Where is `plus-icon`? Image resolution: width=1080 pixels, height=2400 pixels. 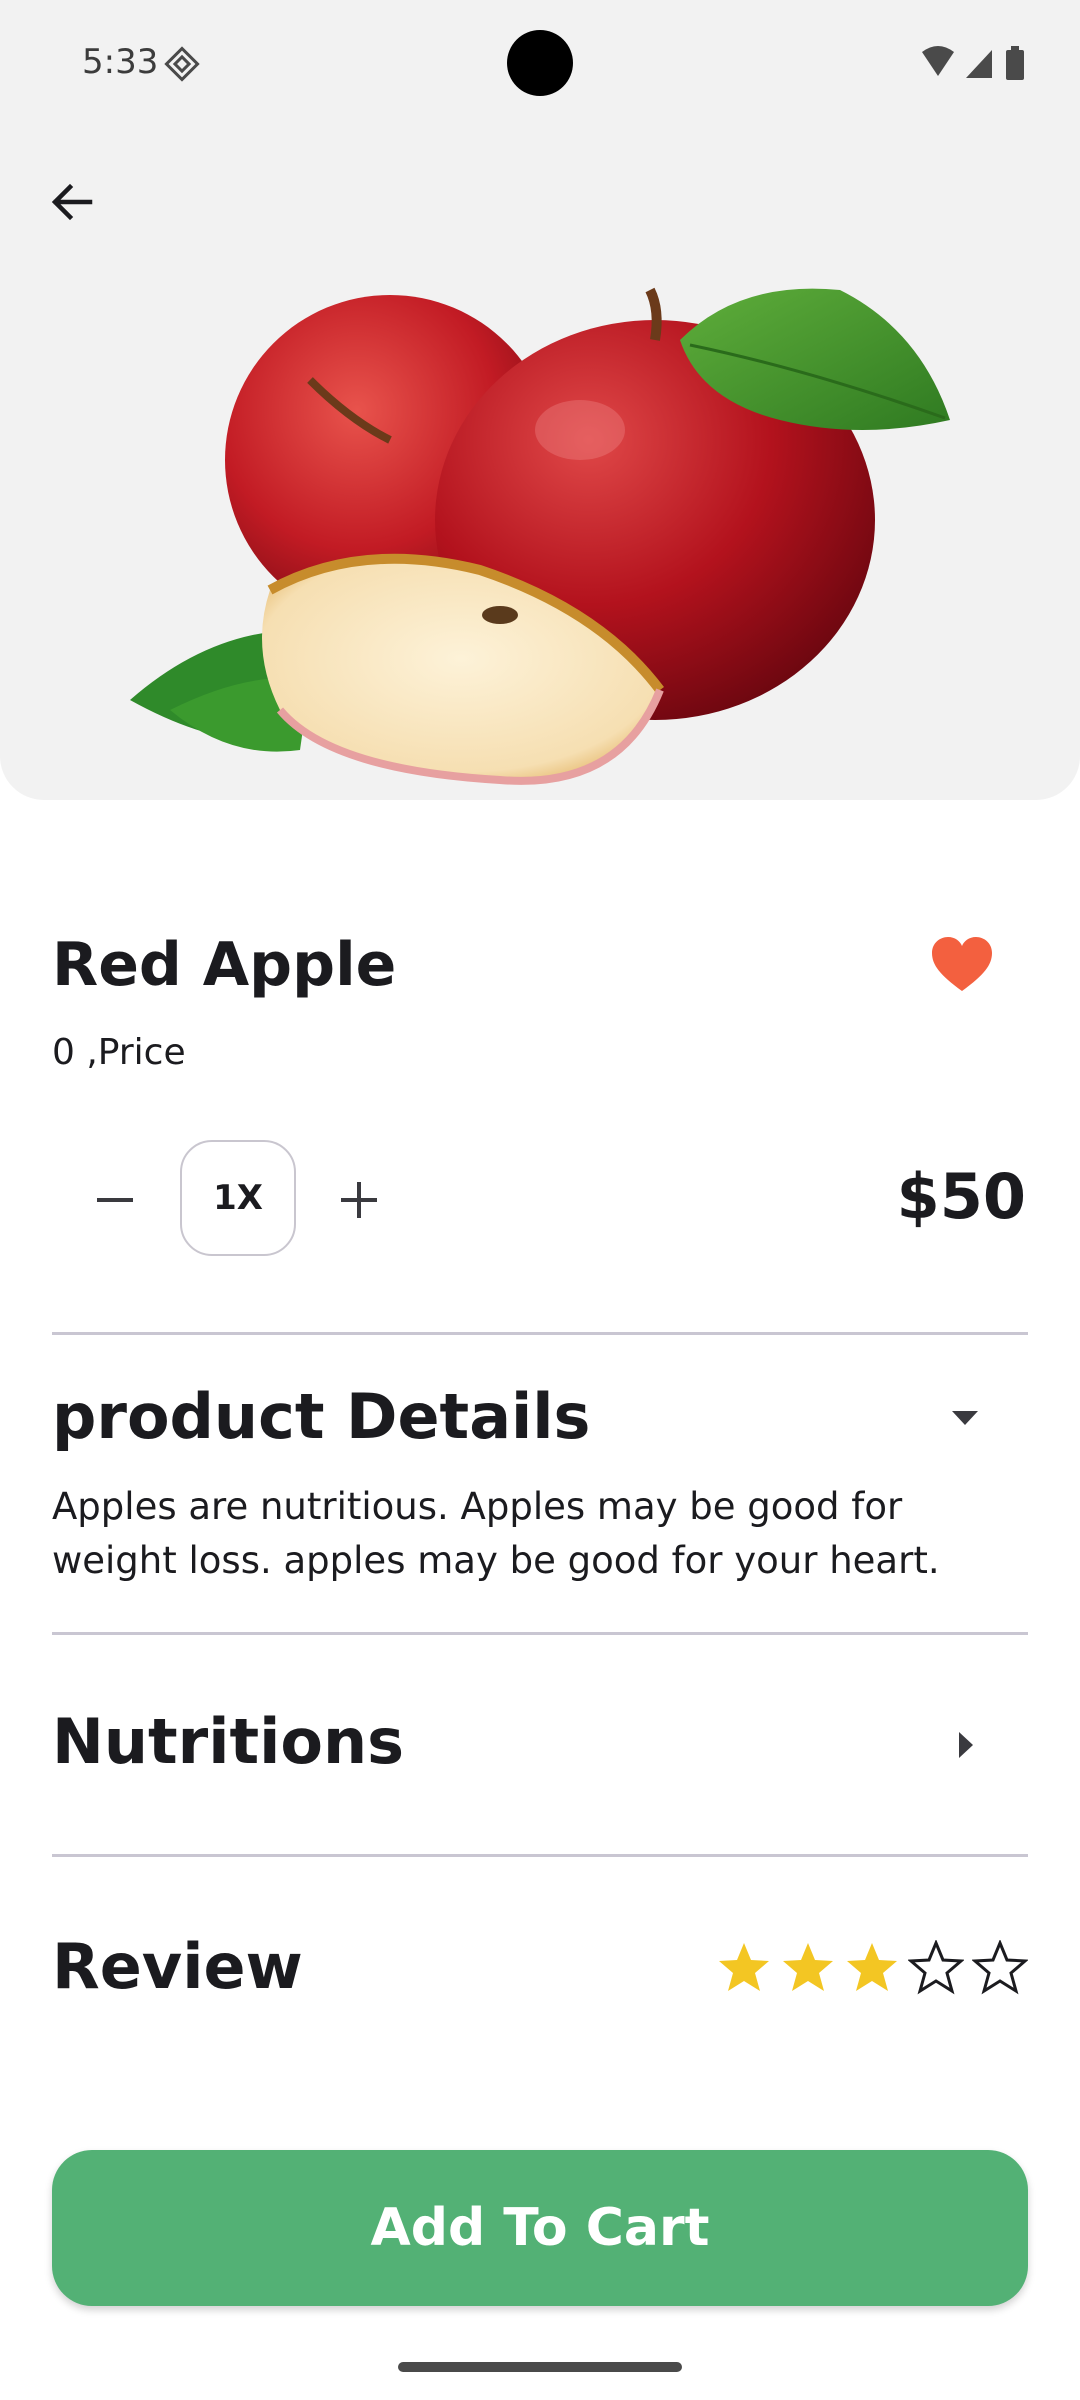 plus-icon is located at coordinates (359, 1200).